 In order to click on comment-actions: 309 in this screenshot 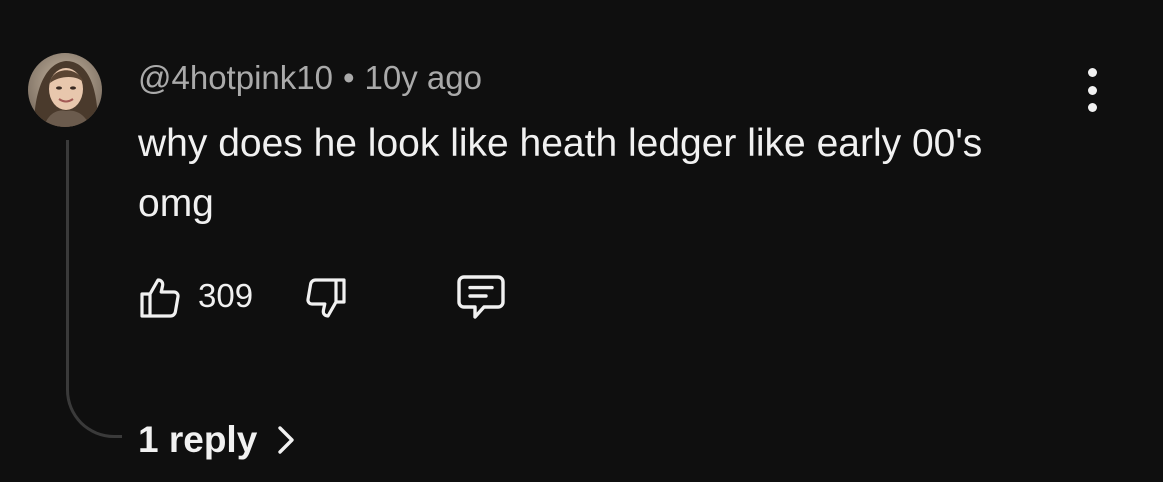, I will do `click(336, 296)`.